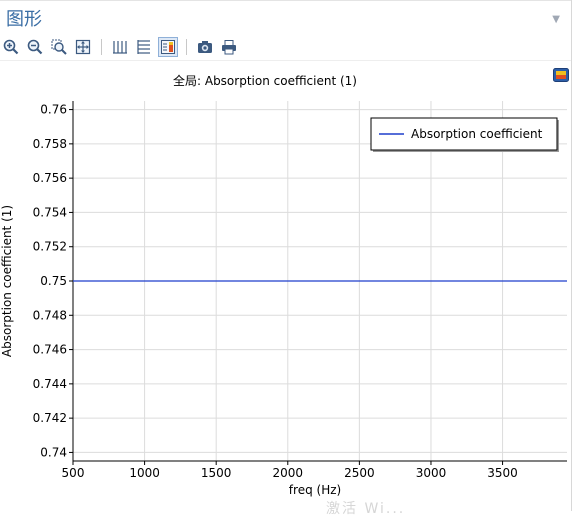 Image resolution: width=578 pixels, height=518 pixels. What do you see at coordinates (144, 473) in the screenshot?
I see `x-tick-label: 1000` at bounding box center [144, 473].